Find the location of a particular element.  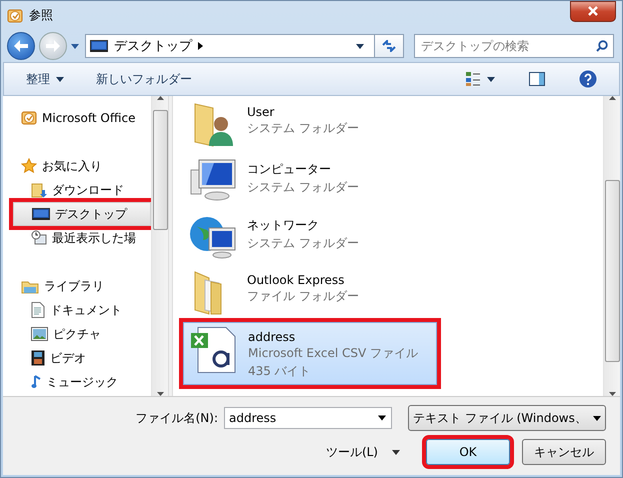

file-name: コンピューター is located at coordinates (289, 169).